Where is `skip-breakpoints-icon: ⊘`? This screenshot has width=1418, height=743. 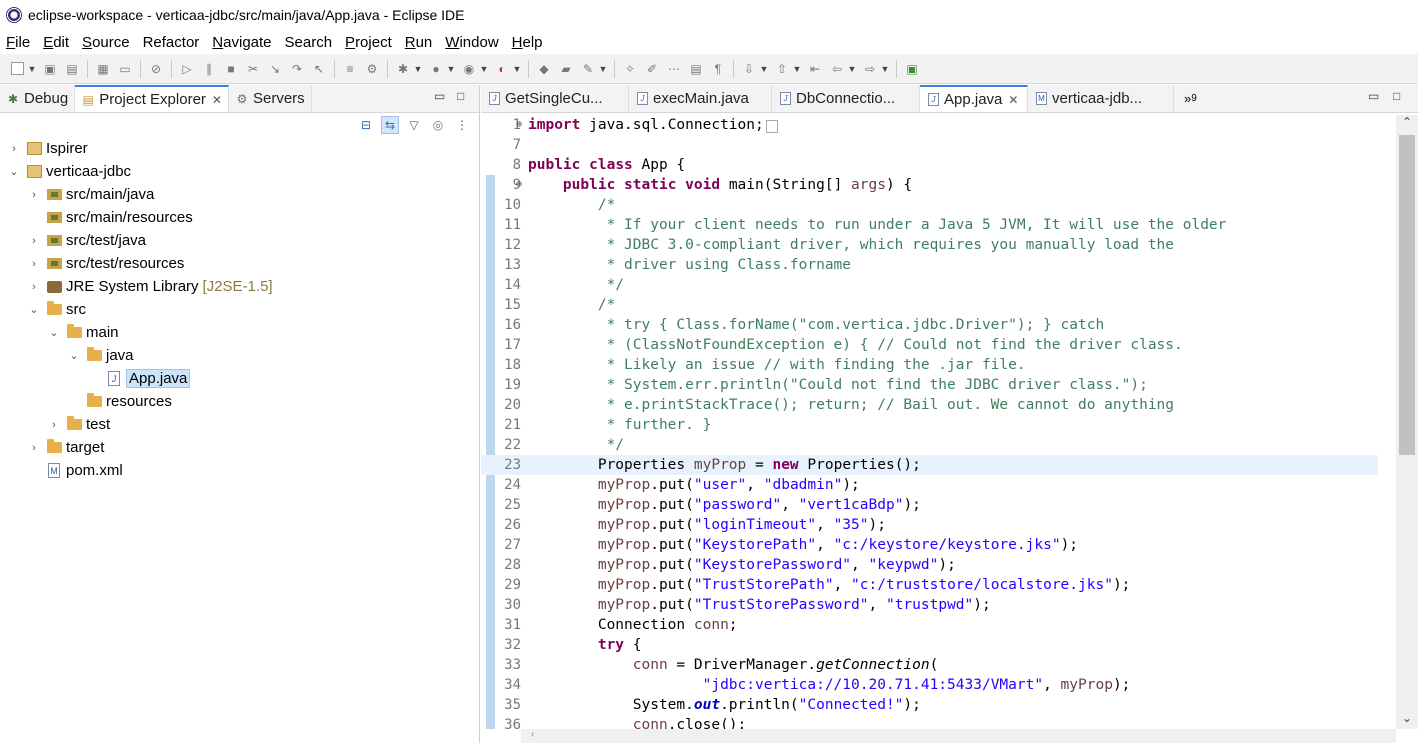
skip-breakpoints-icon: ⊘ is located at coordinates (156, 69).